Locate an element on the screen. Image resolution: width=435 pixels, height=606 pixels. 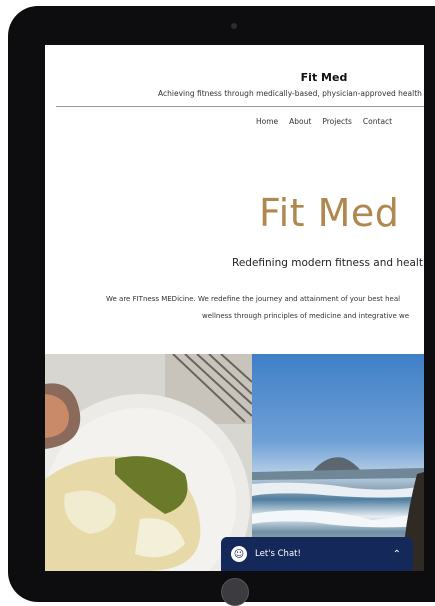
chat-label: Let's Chat! is located at coordinates (278, 554).